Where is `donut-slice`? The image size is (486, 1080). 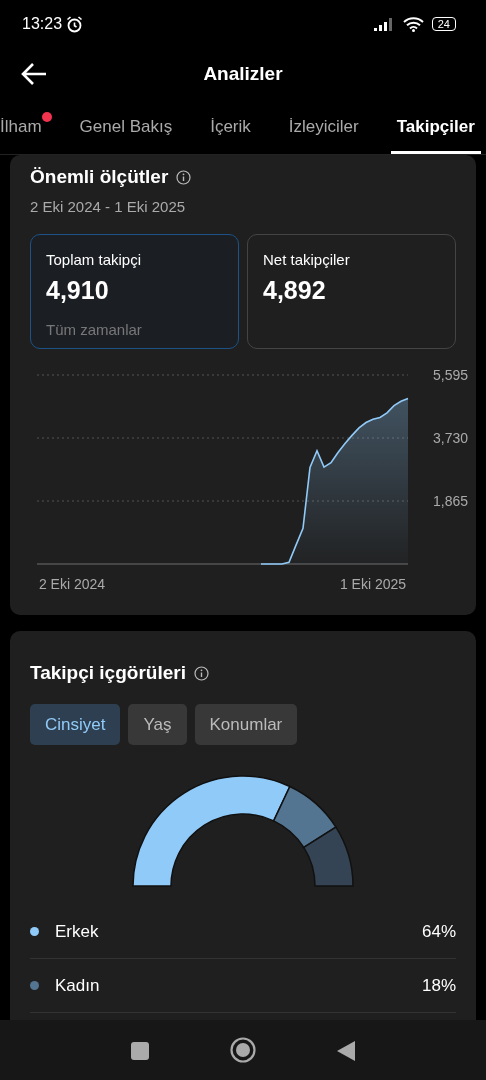
donut-slice is located at coordinates (328, 856).